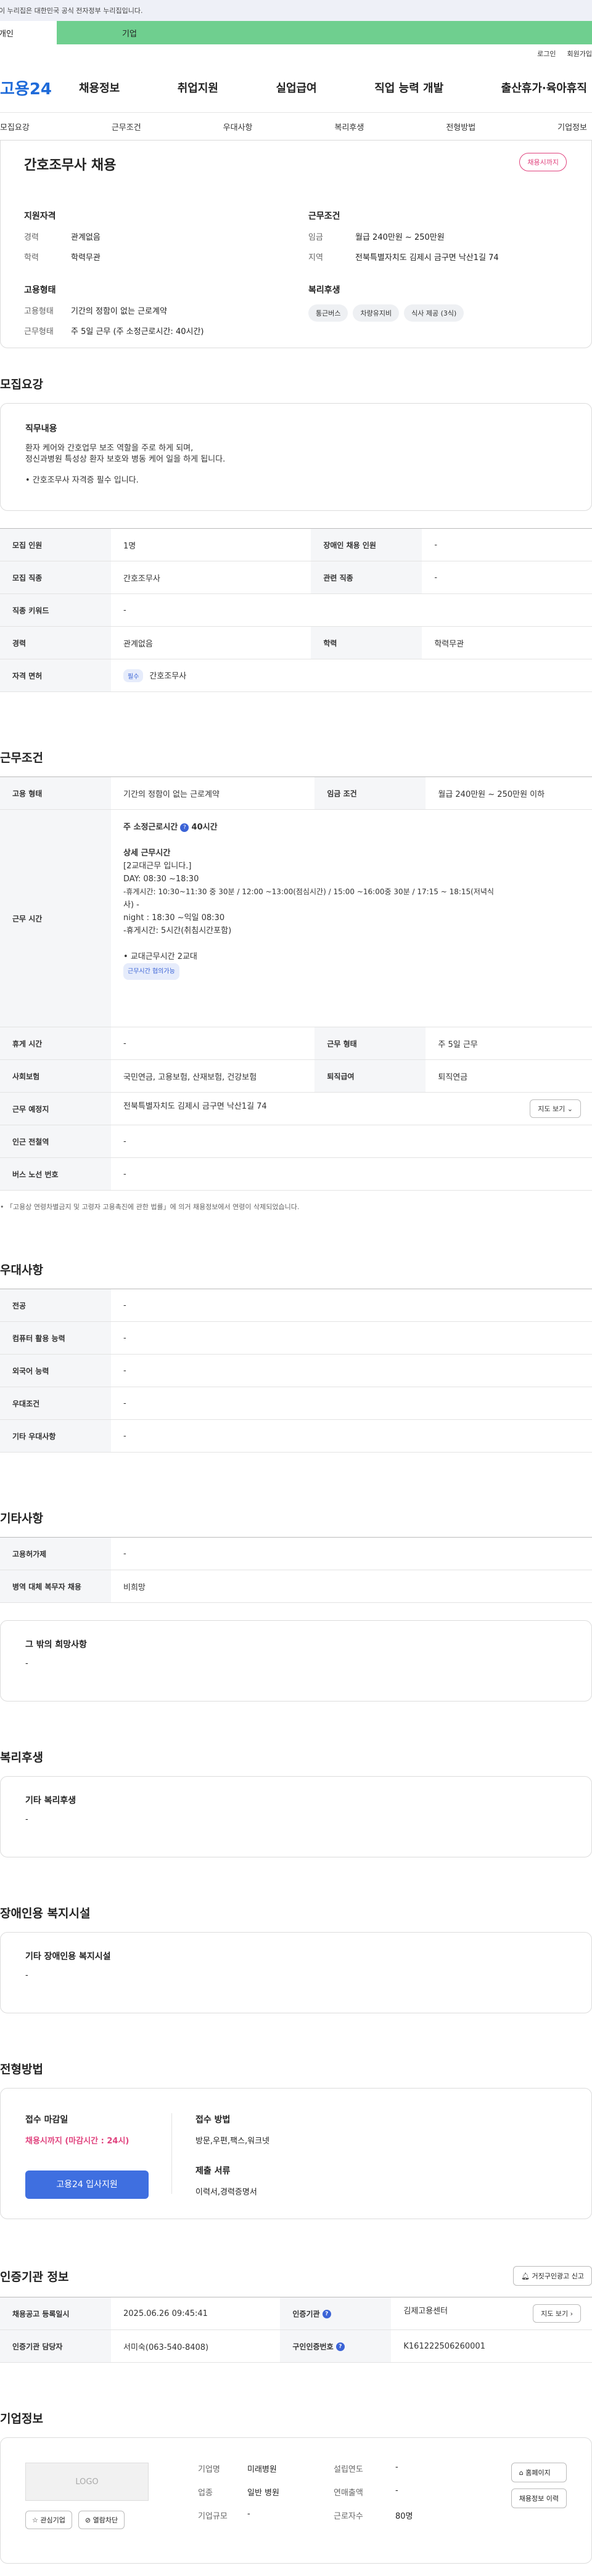 This screenshot has height=2576, width=592. Describe the element at coordinates (154, 236) in the screenshot. I see `qualification-block: 지원자격 경력 관계없음 학력 학력무관` at that location.